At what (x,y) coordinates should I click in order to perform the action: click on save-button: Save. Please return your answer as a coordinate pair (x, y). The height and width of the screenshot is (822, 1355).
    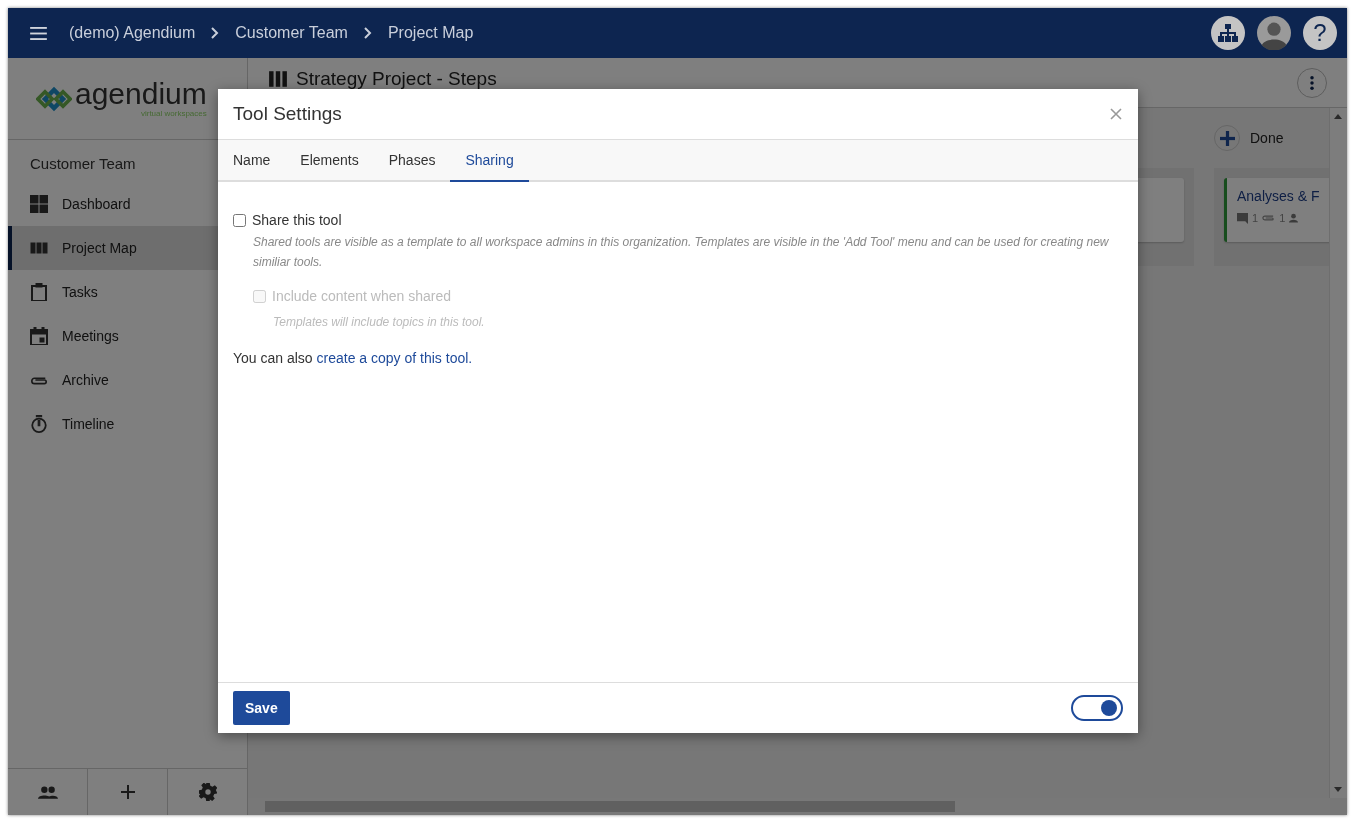
    Looking at the image, I should click on (261, 708).